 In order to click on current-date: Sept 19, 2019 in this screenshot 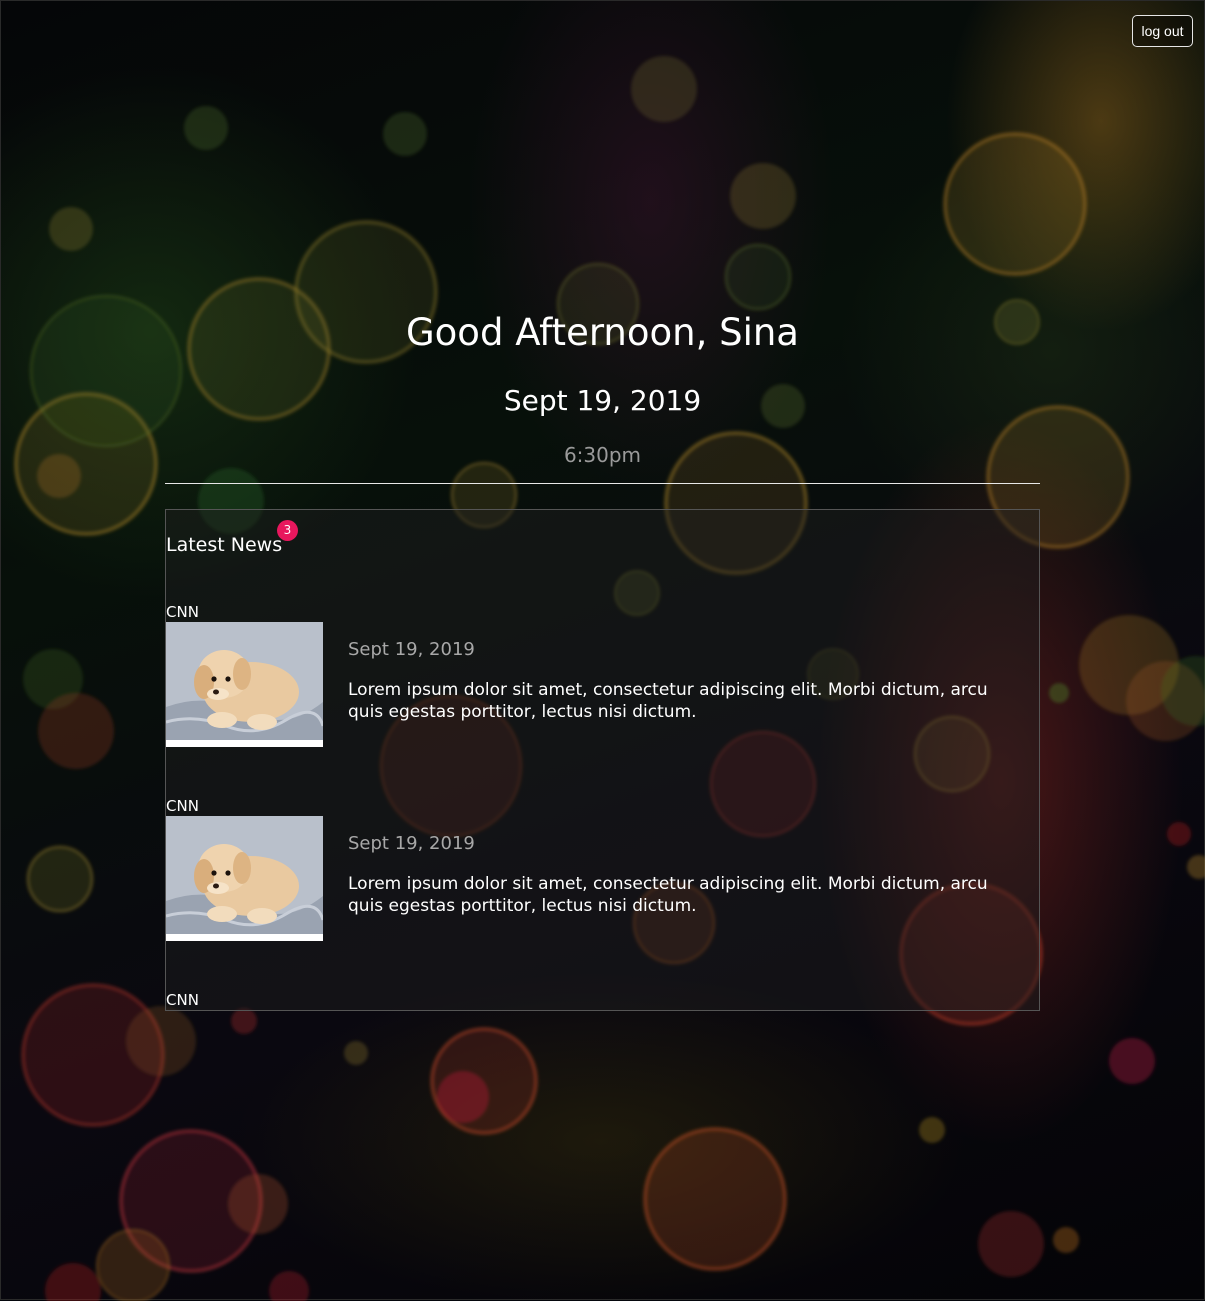, I will do `click(602, 400)`.